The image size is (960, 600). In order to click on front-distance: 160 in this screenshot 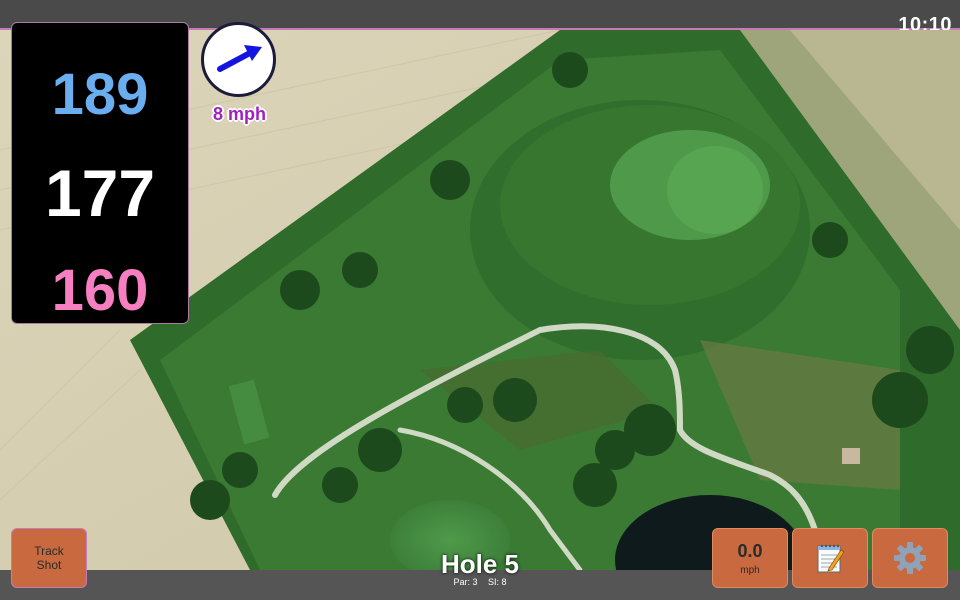, I will do `click(100, 290)`.